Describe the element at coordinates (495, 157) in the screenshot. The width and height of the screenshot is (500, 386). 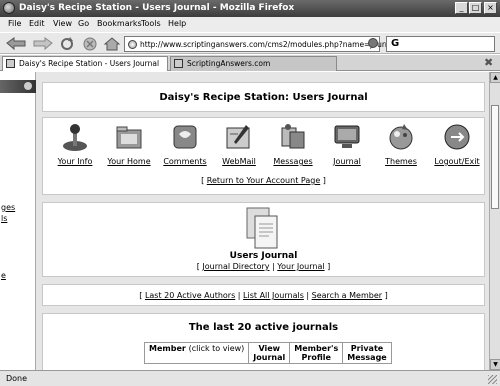
I see `scroll-thumb` at that location.